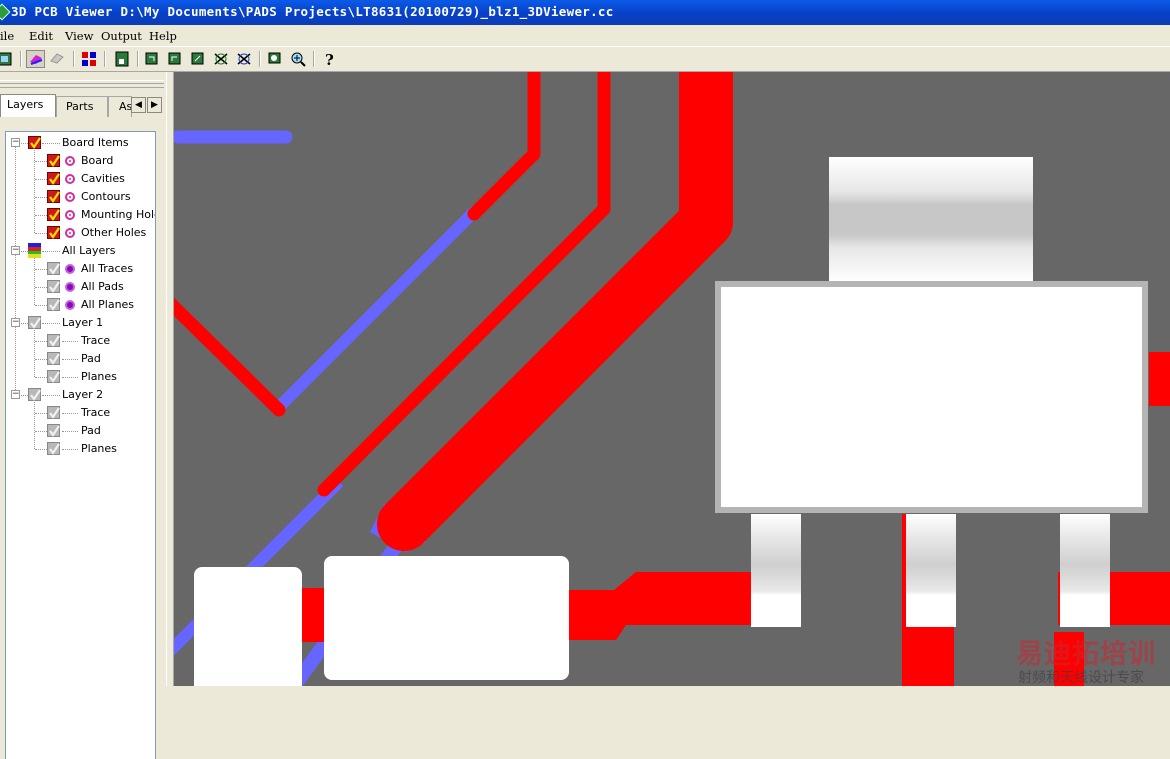 The height and width of the screenshot is (759, 1170). I want to click on panel-grip, so click(82, 84).